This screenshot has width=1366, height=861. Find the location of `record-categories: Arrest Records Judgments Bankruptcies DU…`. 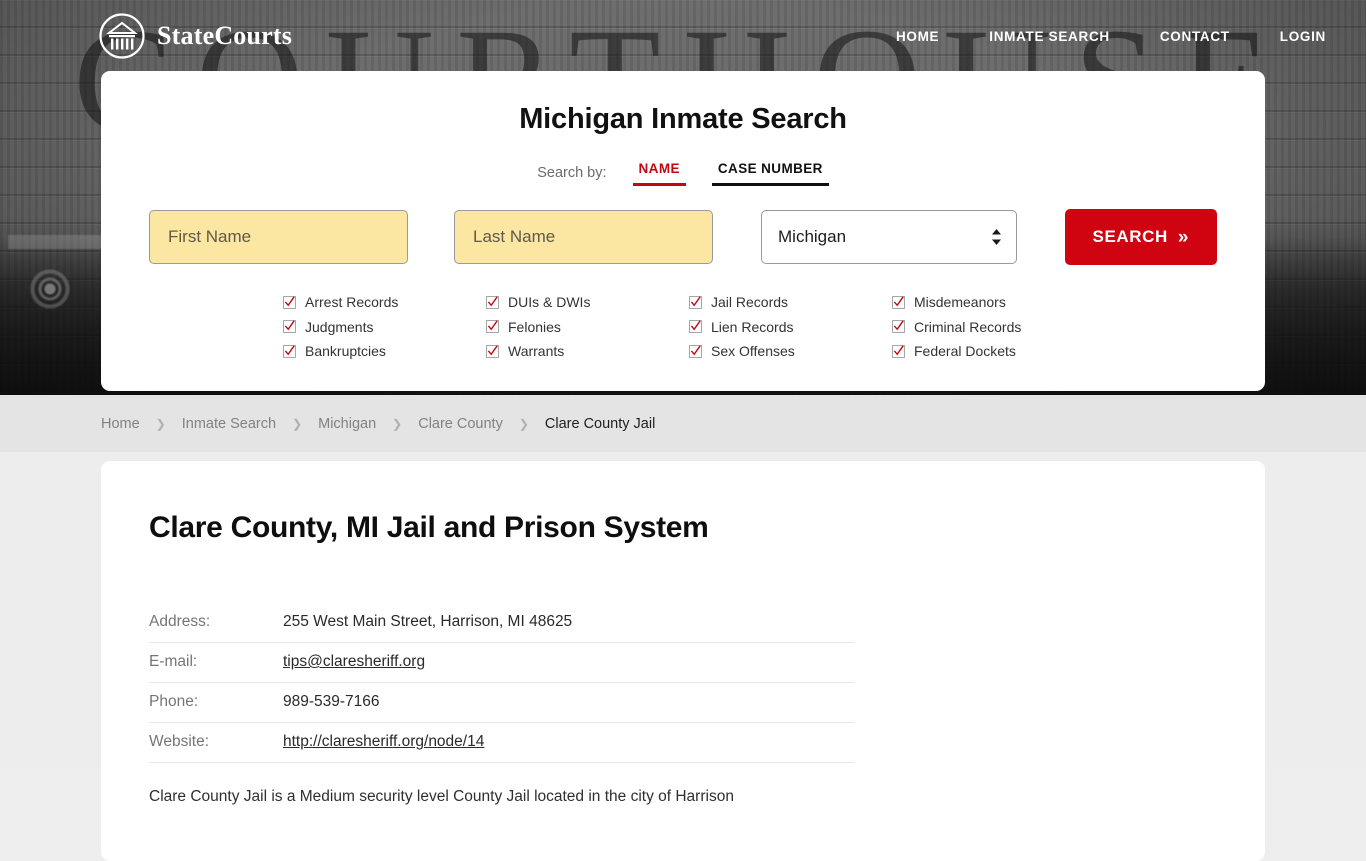

record-categories: Arrest Records Judgments Bankruptcies DU… is located at coordinates (683, 327).